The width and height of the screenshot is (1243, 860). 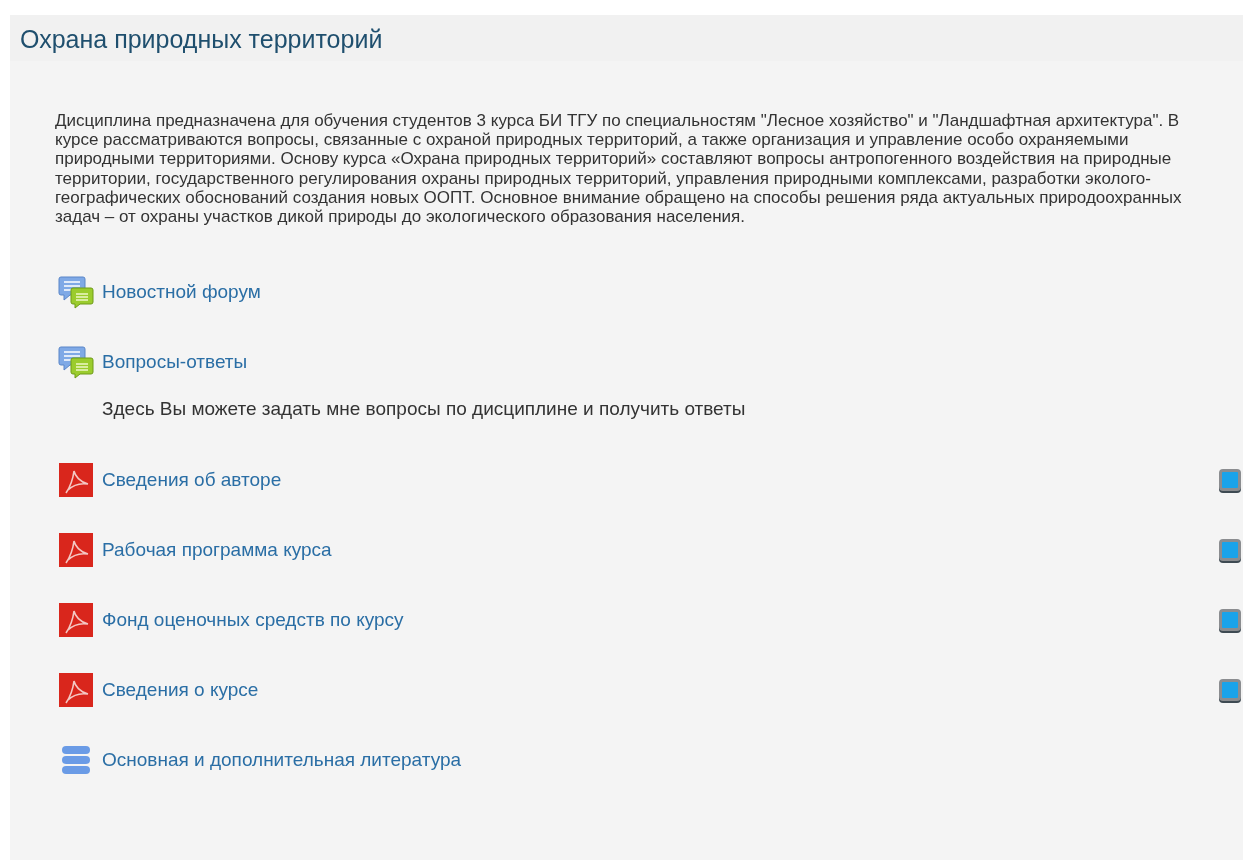 I want to click on activity-link: Фонд оценочных средств по курсу, so click(x=656, y=620).